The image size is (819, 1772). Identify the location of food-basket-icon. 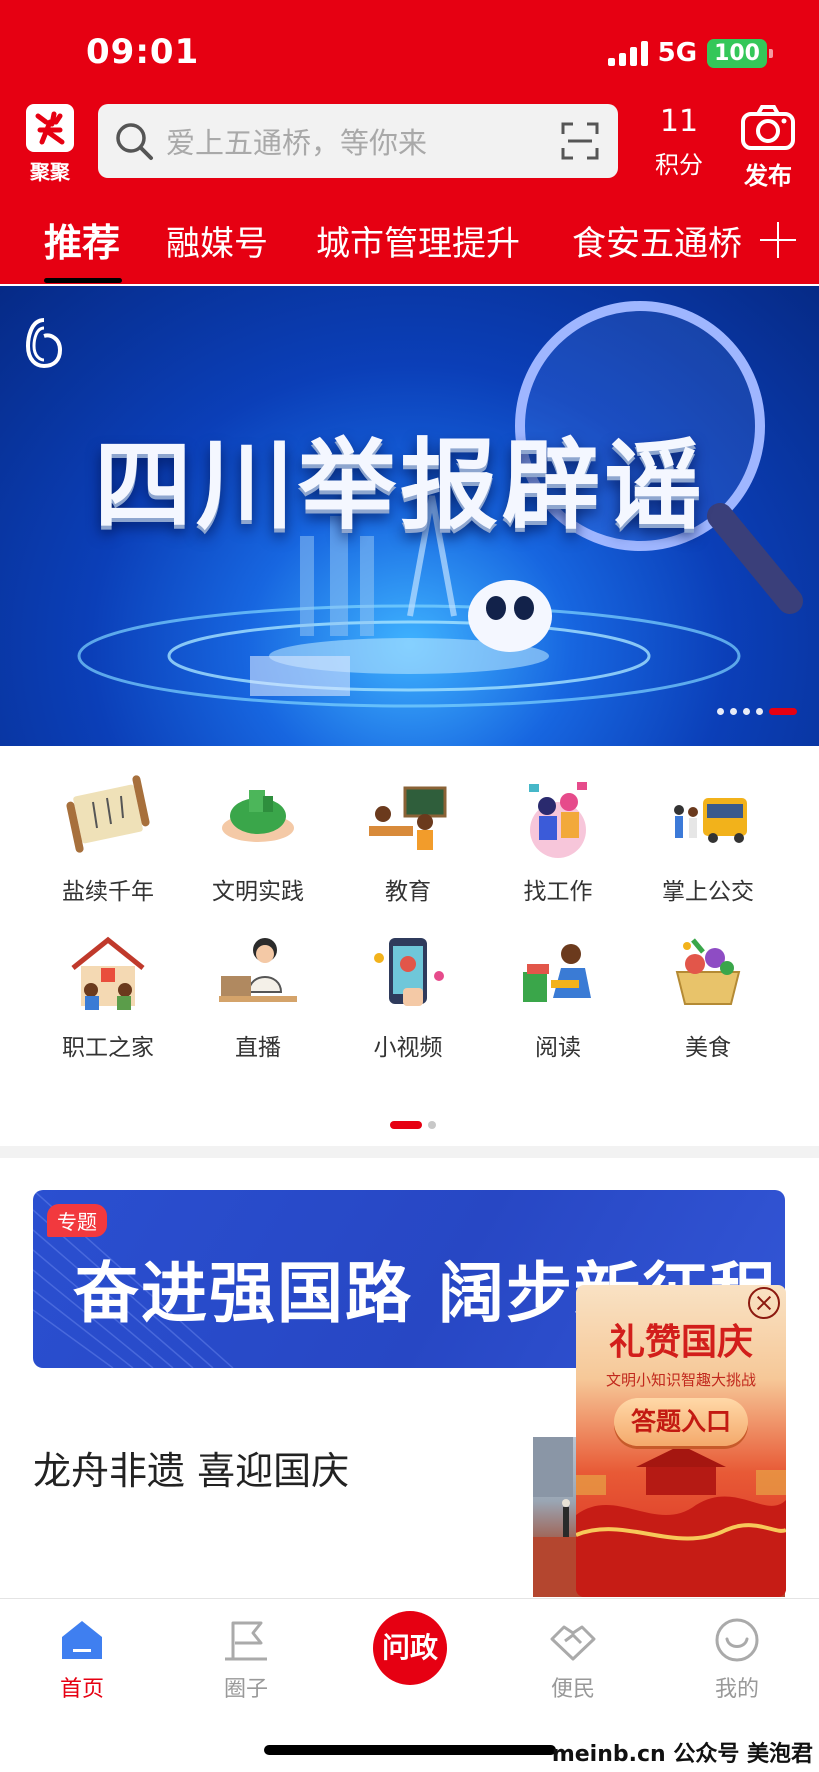
(708, 973).